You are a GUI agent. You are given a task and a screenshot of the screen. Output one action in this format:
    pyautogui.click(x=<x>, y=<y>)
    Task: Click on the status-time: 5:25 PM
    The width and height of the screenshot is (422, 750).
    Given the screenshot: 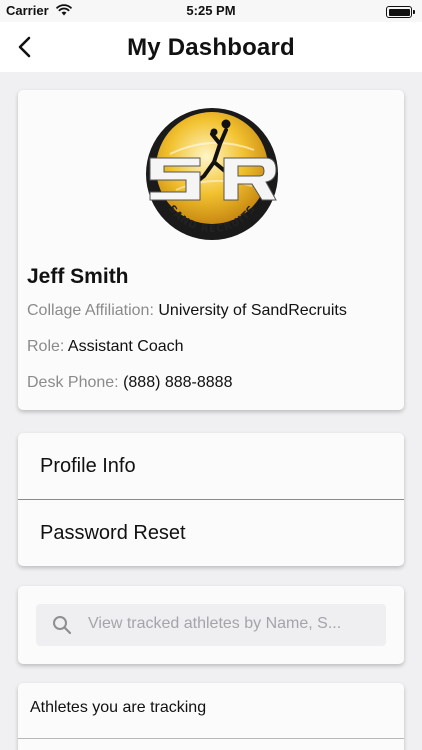 What is the action you would take?
    pyautogui.click(x=211, y=10)
    